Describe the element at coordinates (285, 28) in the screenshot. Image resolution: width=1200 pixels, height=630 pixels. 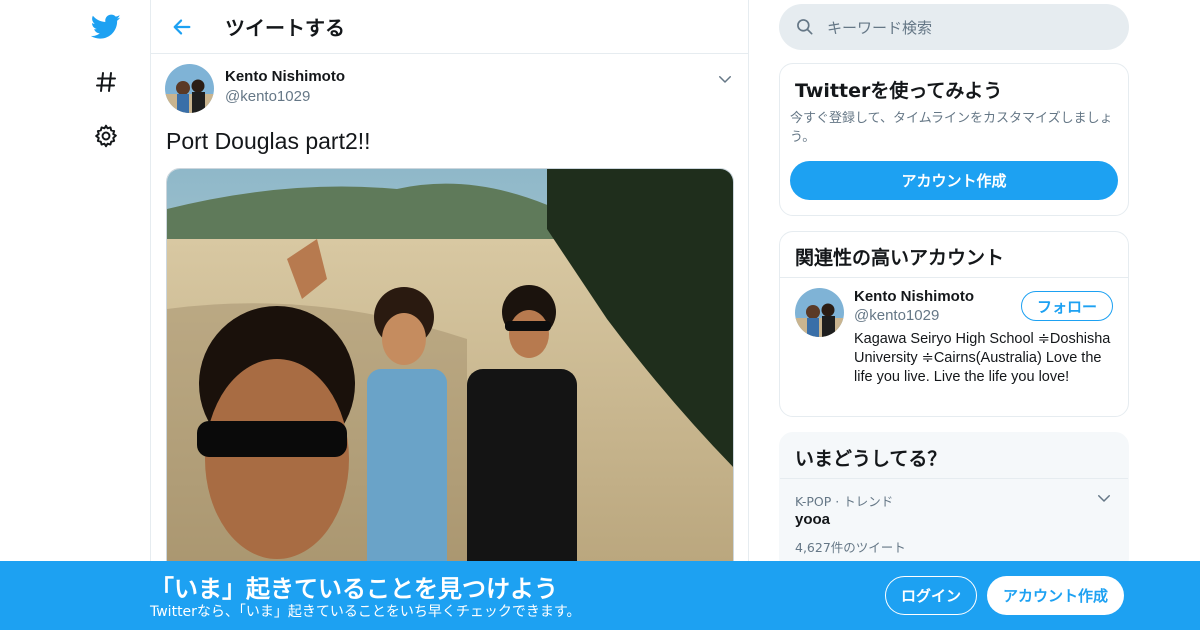
I see `page-title: ツイートする` at that location.